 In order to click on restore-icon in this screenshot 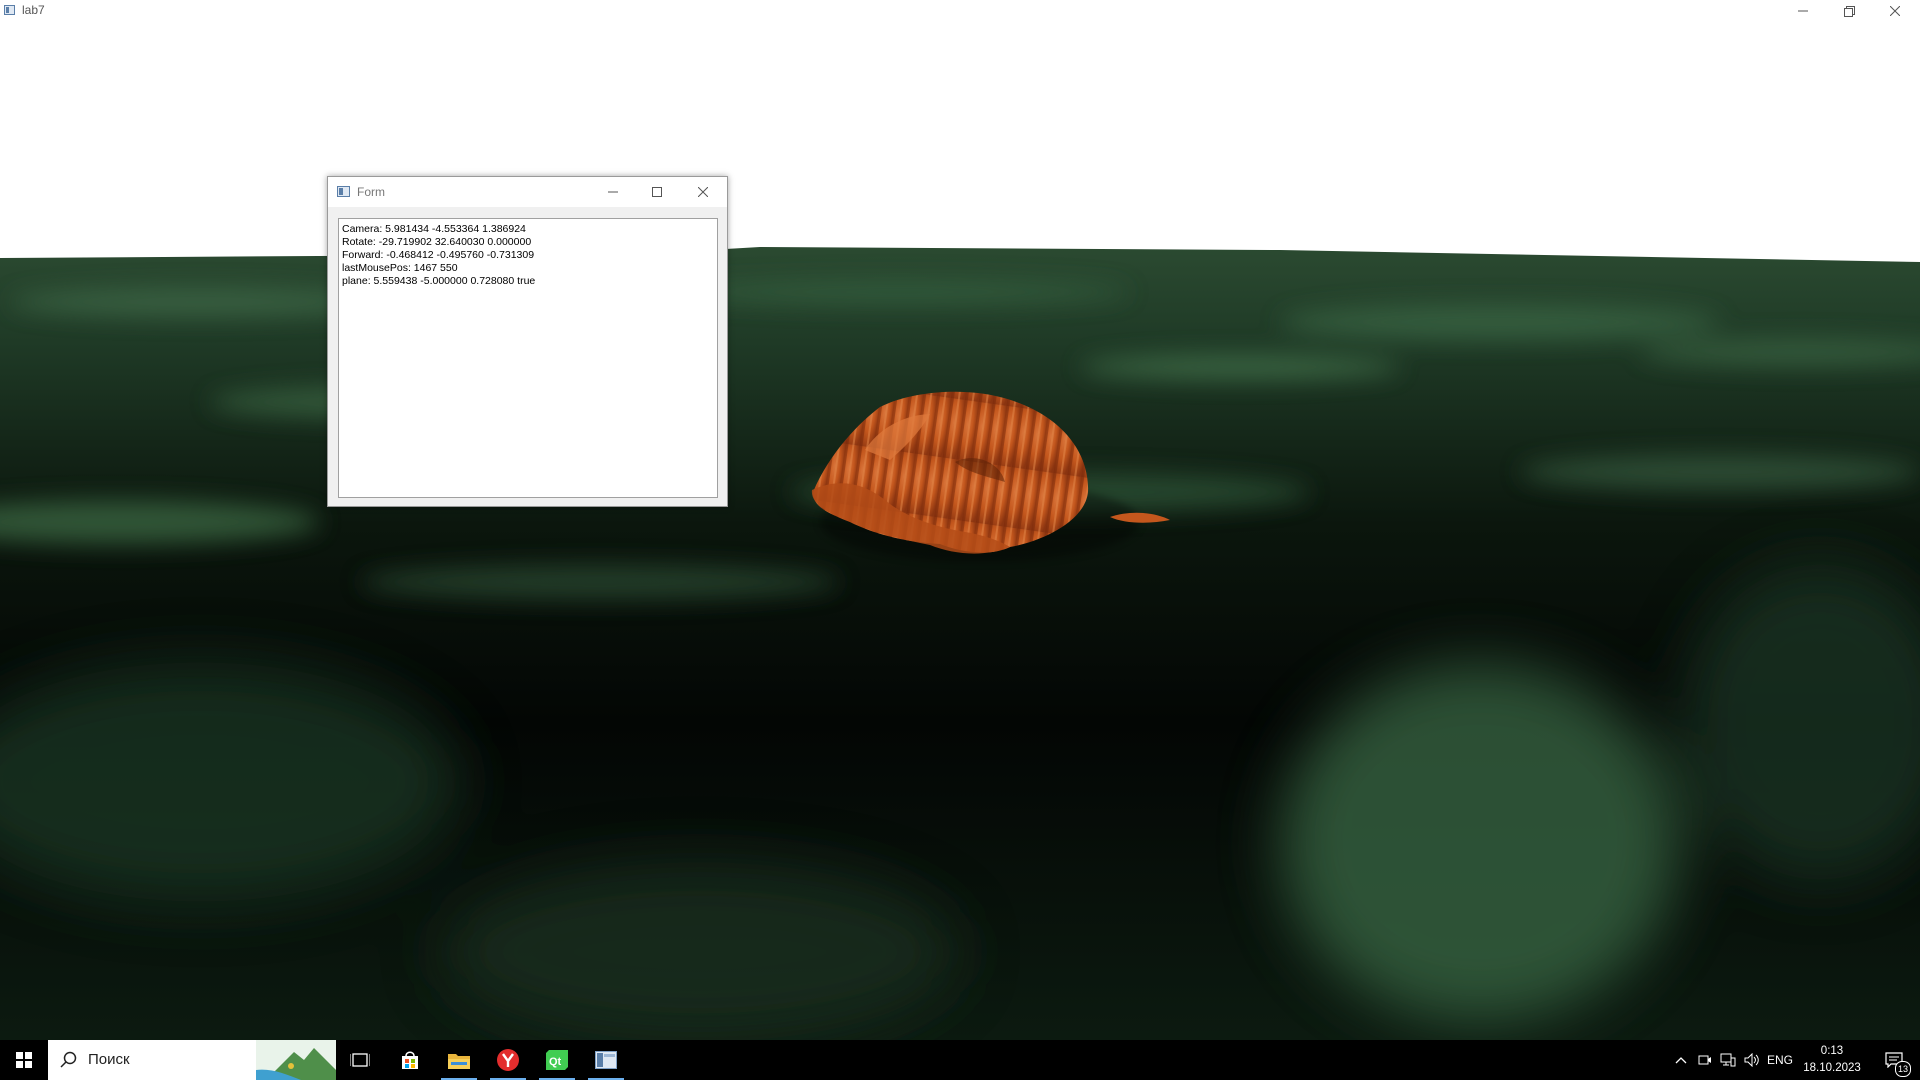, I will do `click(1849, 11)`.